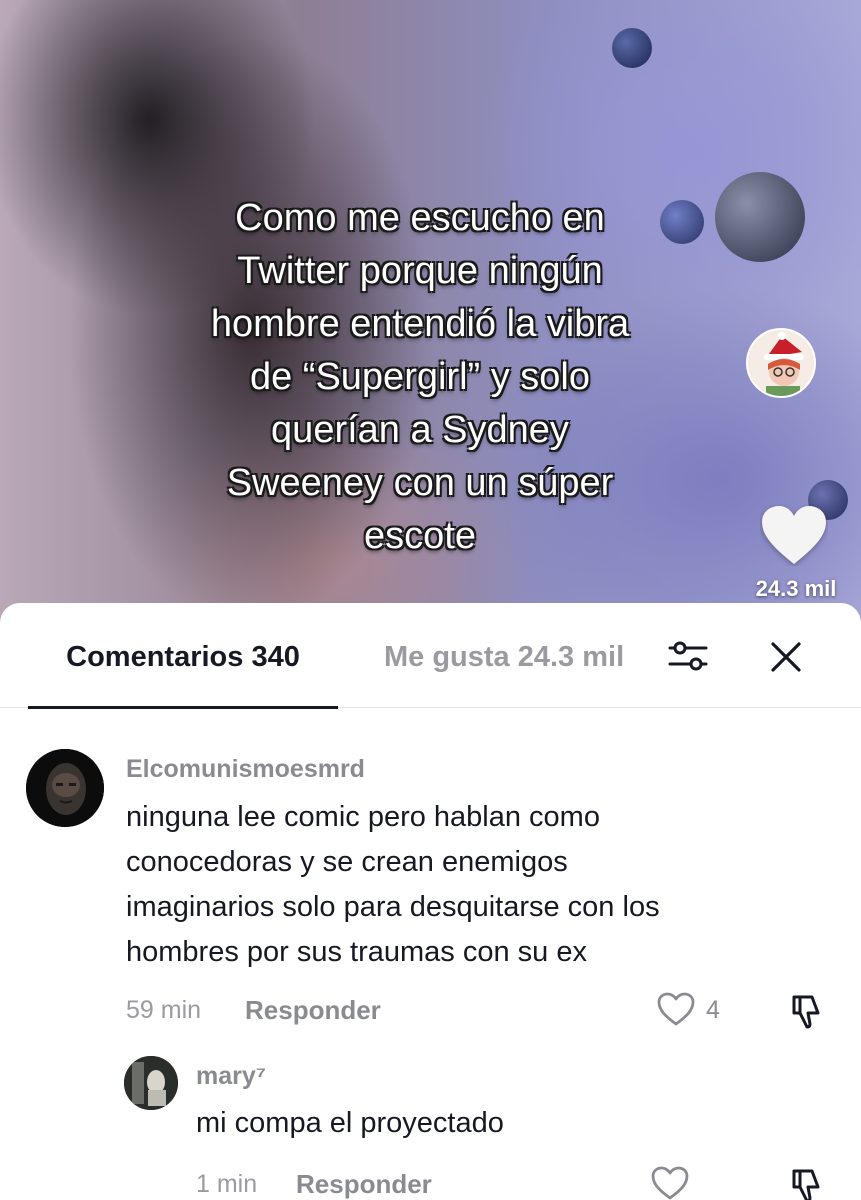  What do you see at coordinates (183, 675) in the screenshot?
I see `tab-comments: Comentarios 340` at bounding box center [183, 675].